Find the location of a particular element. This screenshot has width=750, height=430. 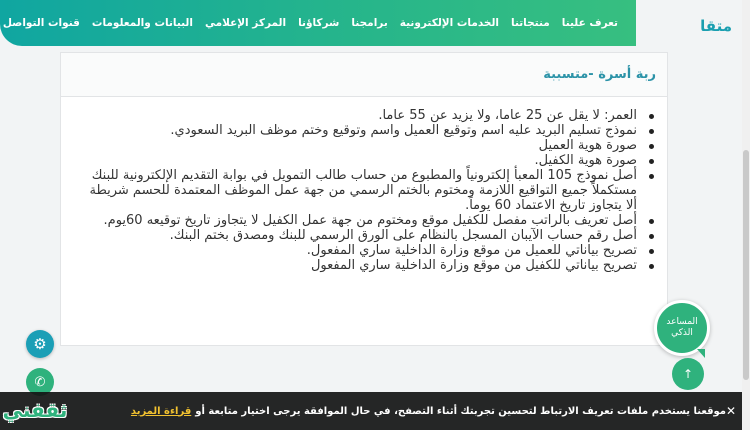

nav-media: المركز الإعلامي is located at coordinates (245, 23).